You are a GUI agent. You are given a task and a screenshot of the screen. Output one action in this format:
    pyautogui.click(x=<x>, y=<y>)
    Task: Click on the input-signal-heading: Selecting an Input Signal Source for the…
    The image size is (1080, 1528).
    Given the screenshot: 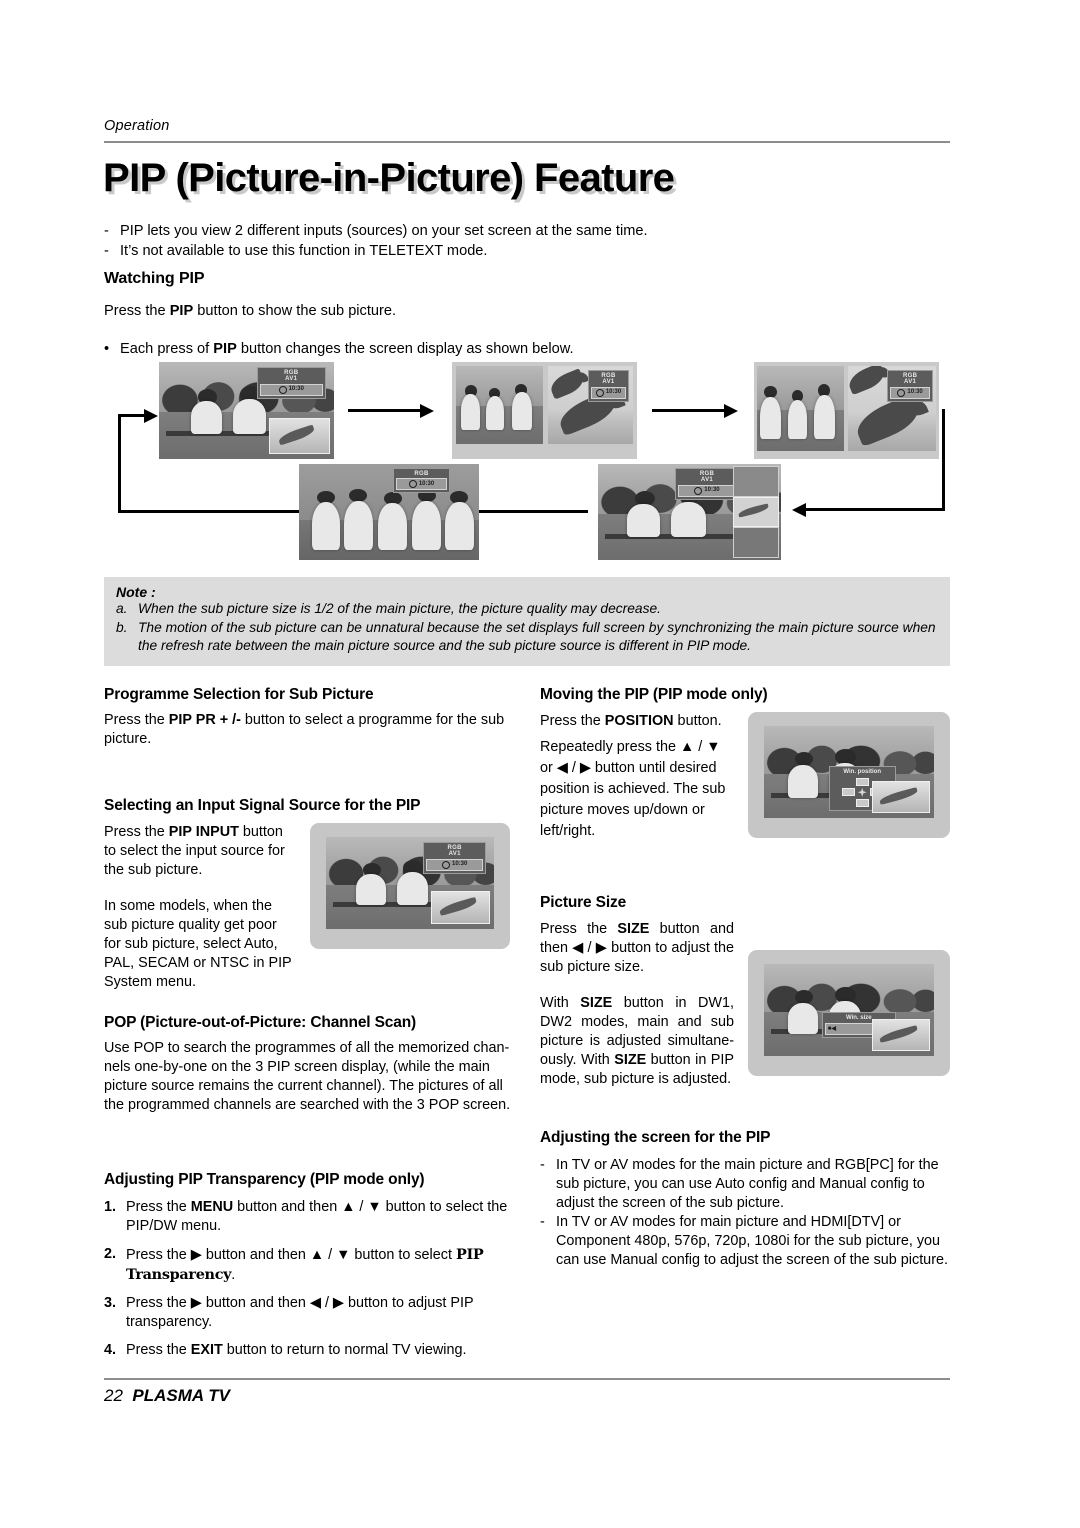 What is the action you would take?
    pyautogui.click(x=262, y=805)
    